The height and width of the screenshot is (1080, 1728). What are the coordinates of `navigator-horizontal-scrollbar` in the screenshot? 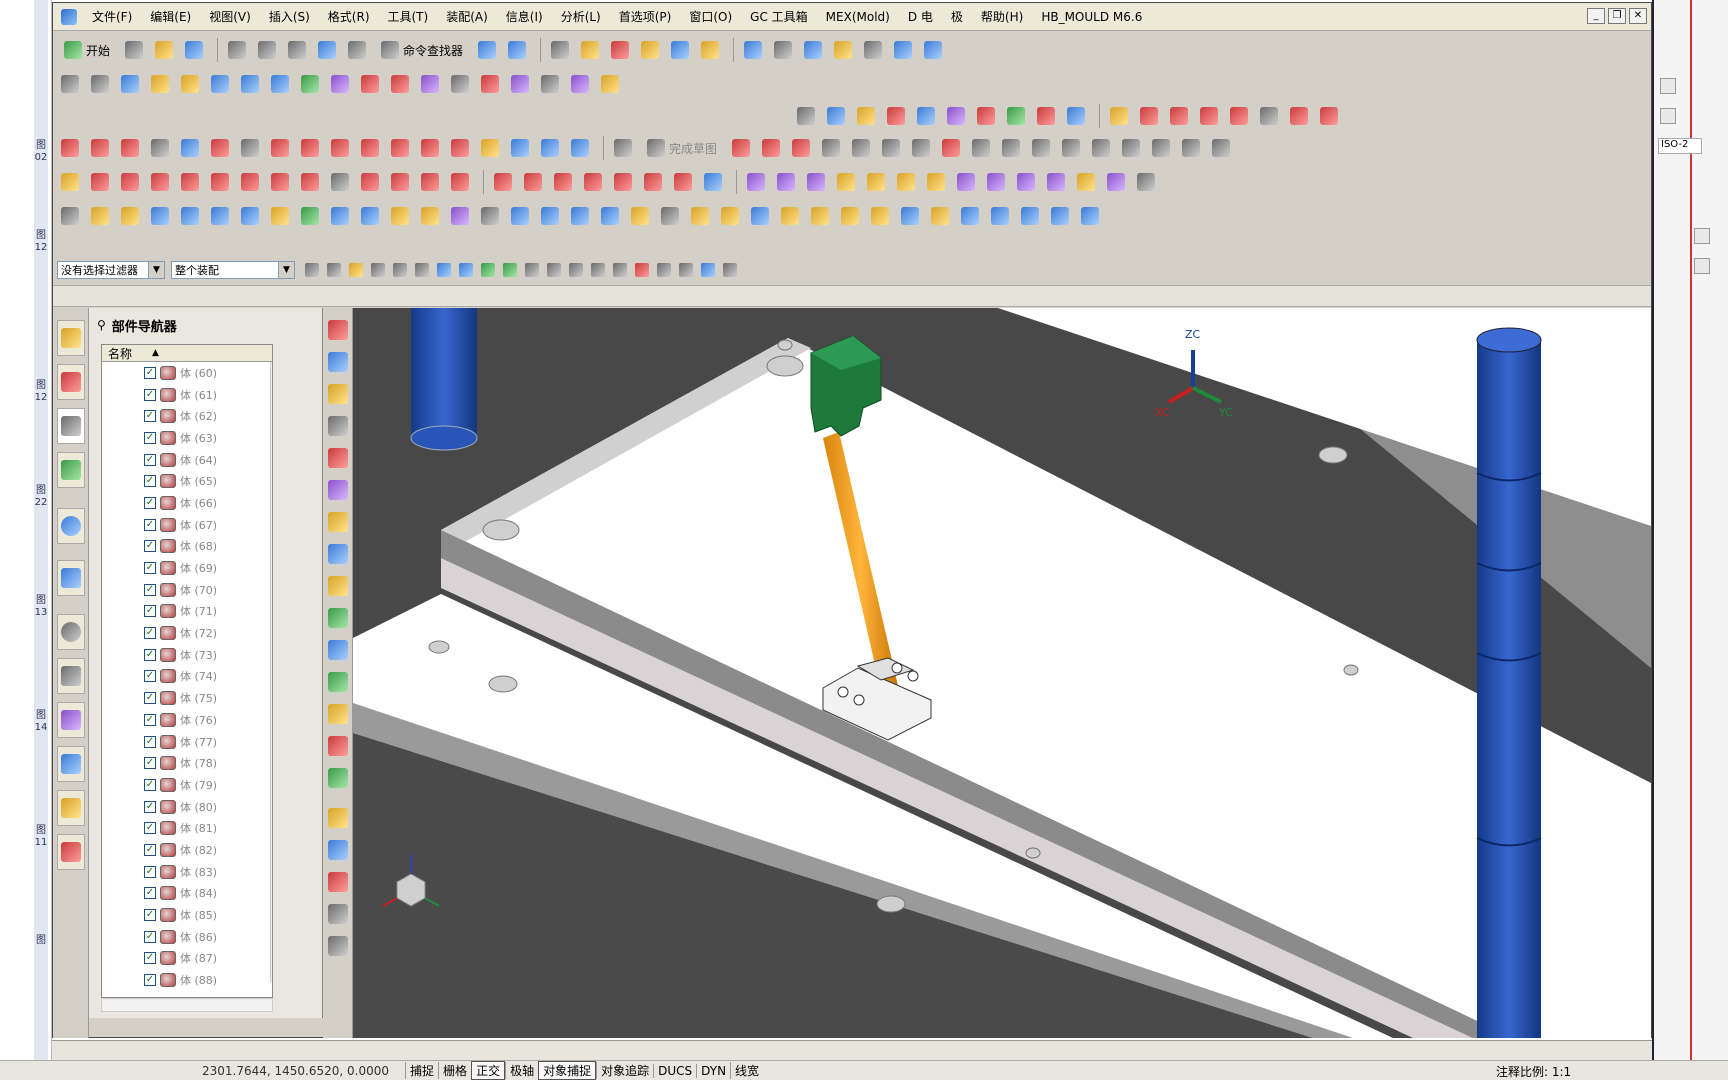 It's located at (187, 1005).